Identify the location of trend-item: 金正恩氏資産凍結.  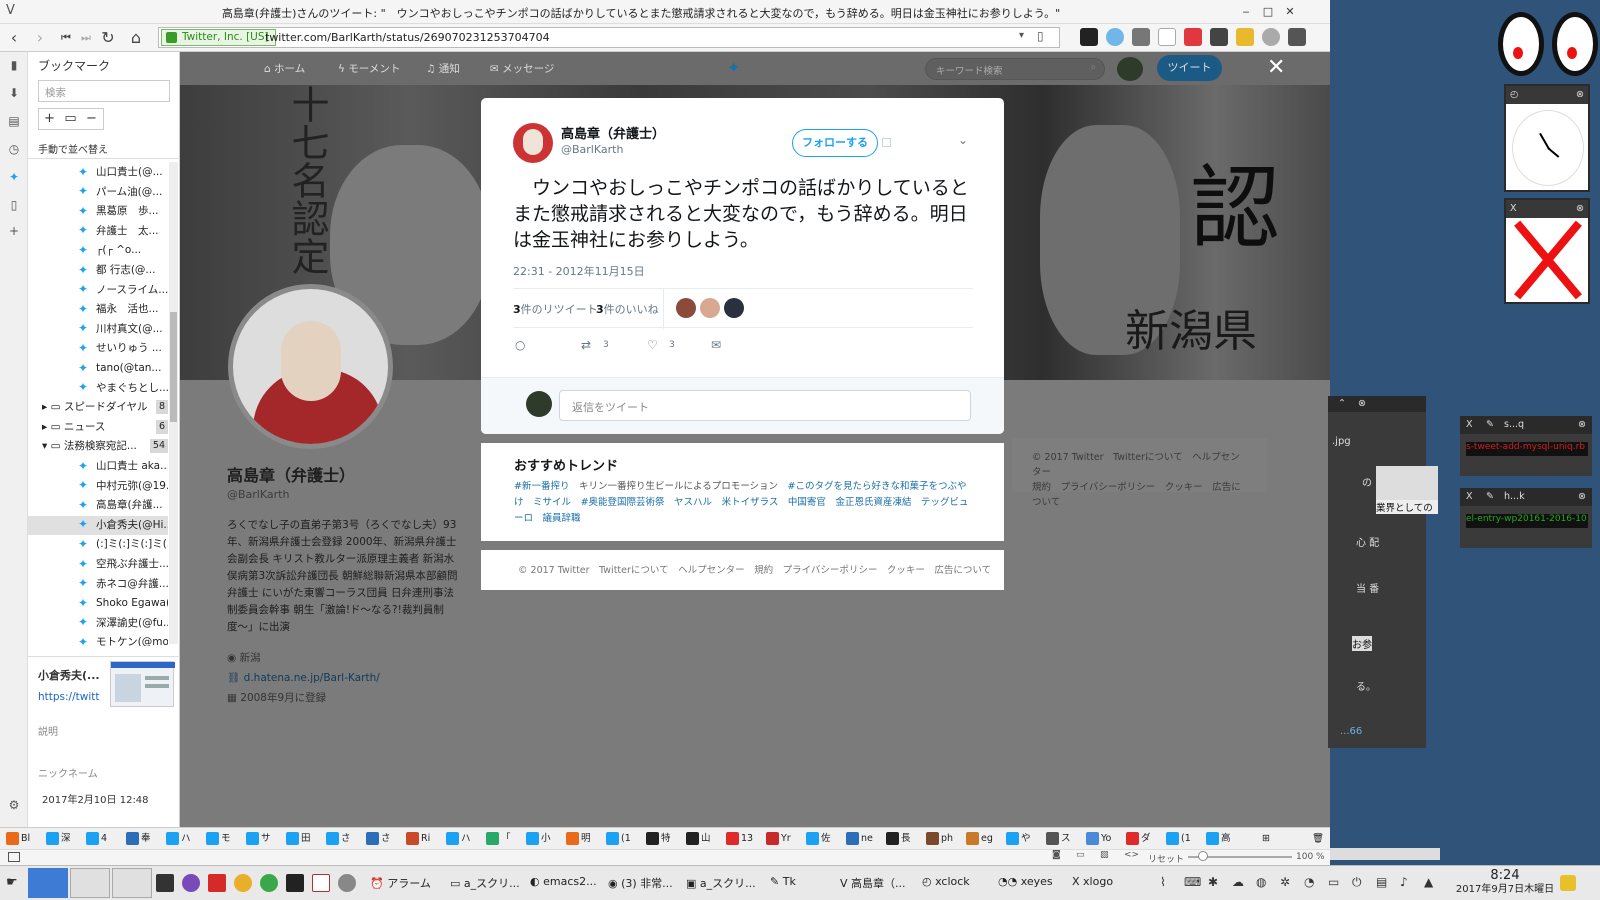
(873, 502).